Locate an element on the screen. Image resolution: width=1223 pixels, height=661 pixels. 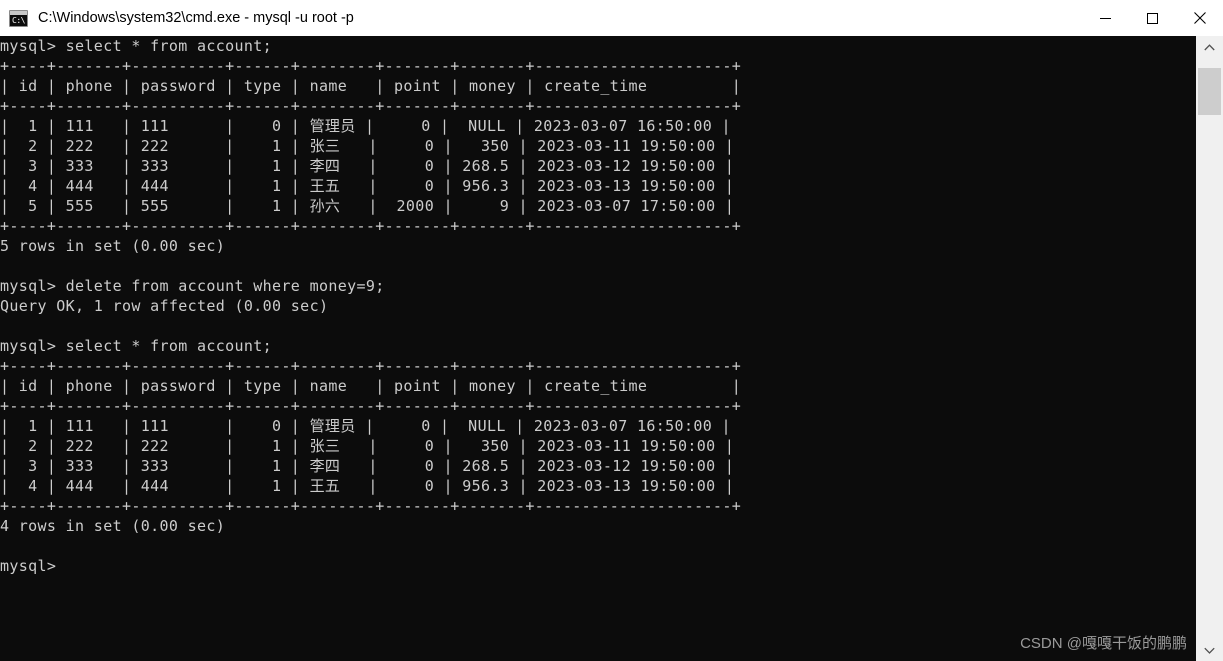
cmd-icon: C:\ is located at coordinates (18, 18).